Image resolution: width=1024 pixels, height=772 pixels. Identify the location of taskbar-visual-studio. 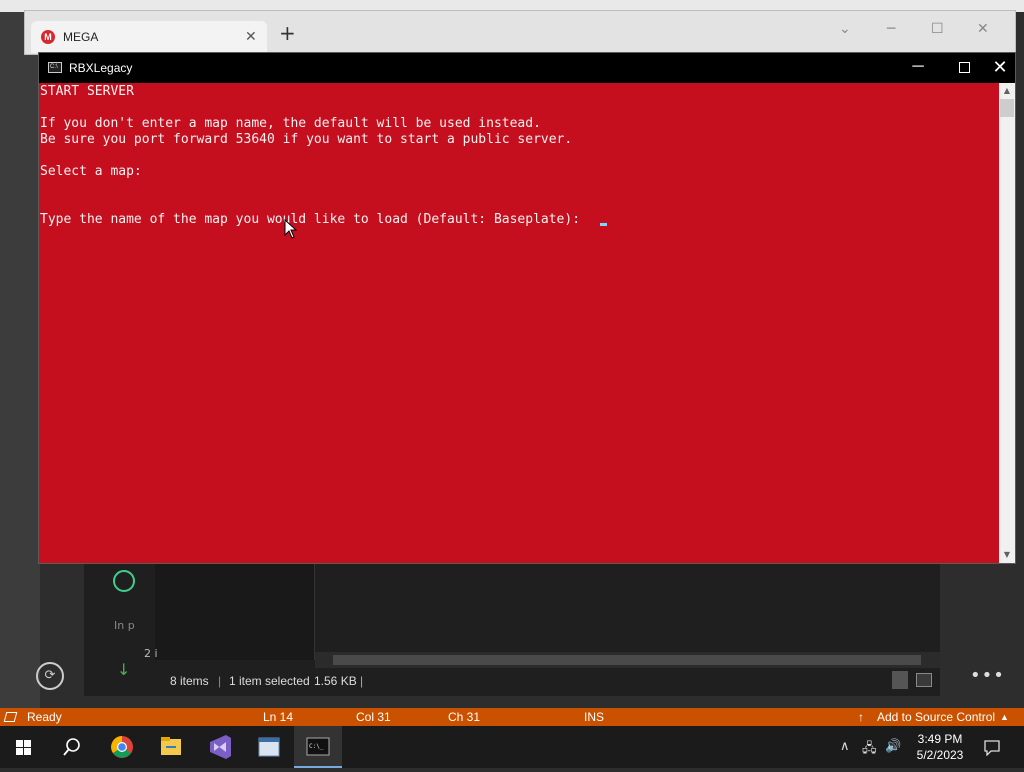
(220, 747).